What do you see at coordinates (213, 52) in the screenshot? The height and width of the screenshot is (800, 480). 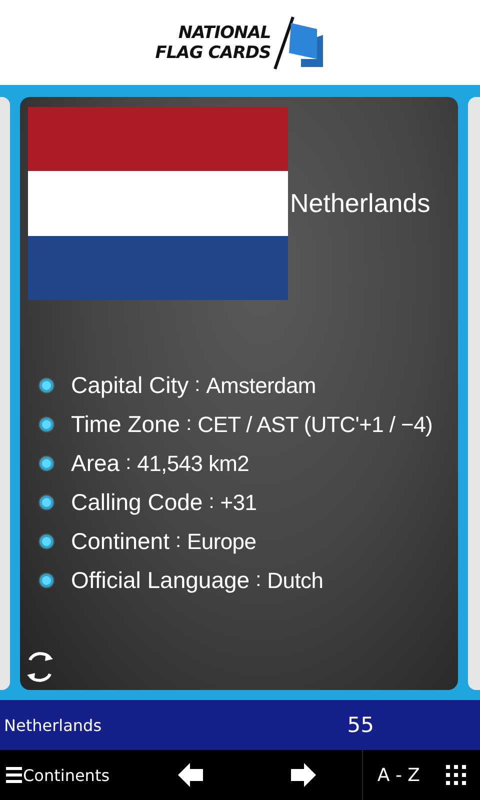 I see `logo-text: FLAG CARDS` at bounding box center [213, 52].